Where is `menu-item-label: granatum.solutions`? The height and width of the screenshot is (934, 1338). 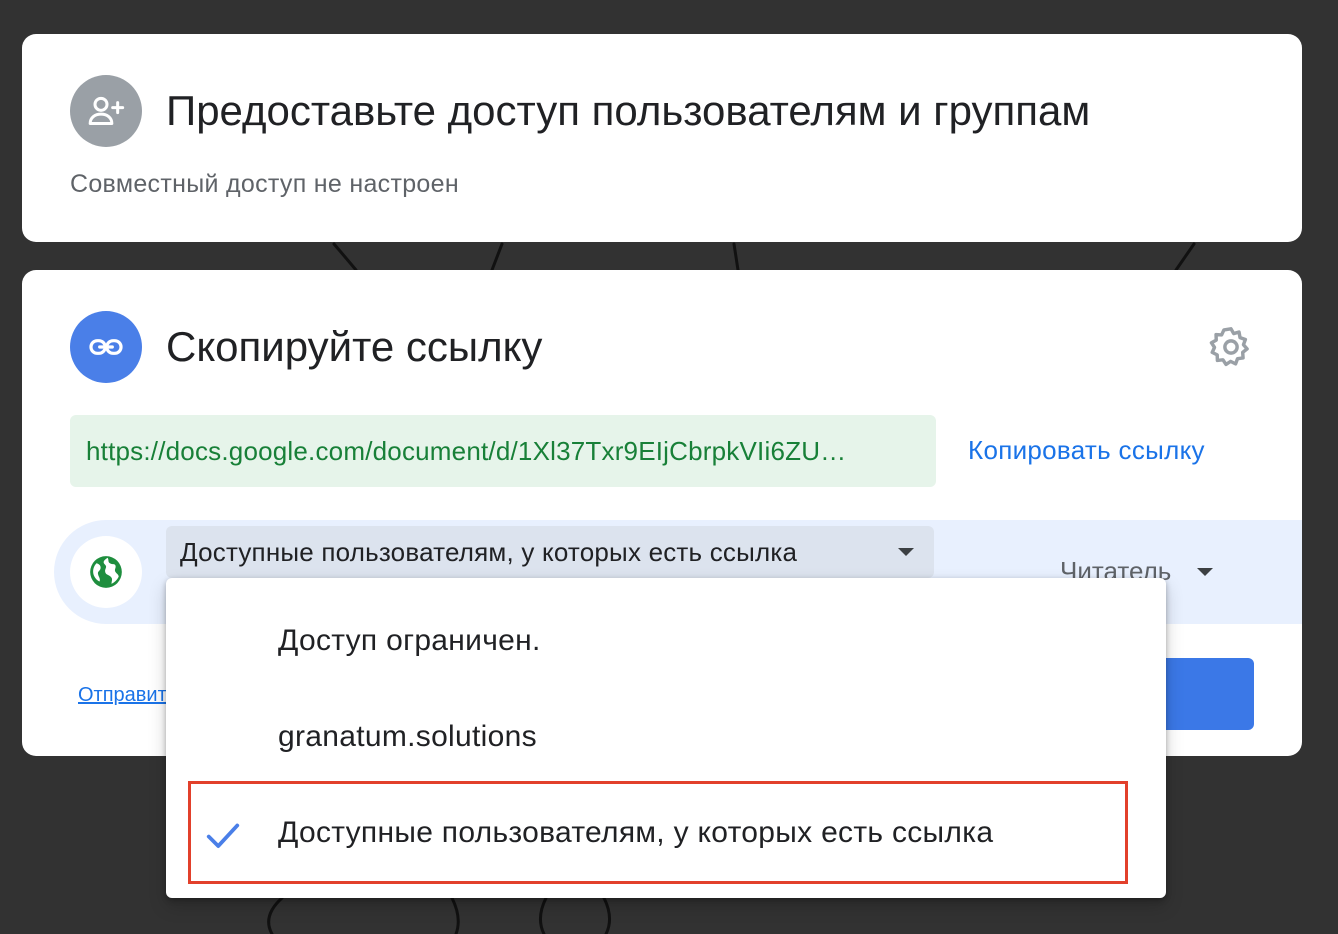 menu-item-label: granatum.solutions is located at coordinates (407, 736).